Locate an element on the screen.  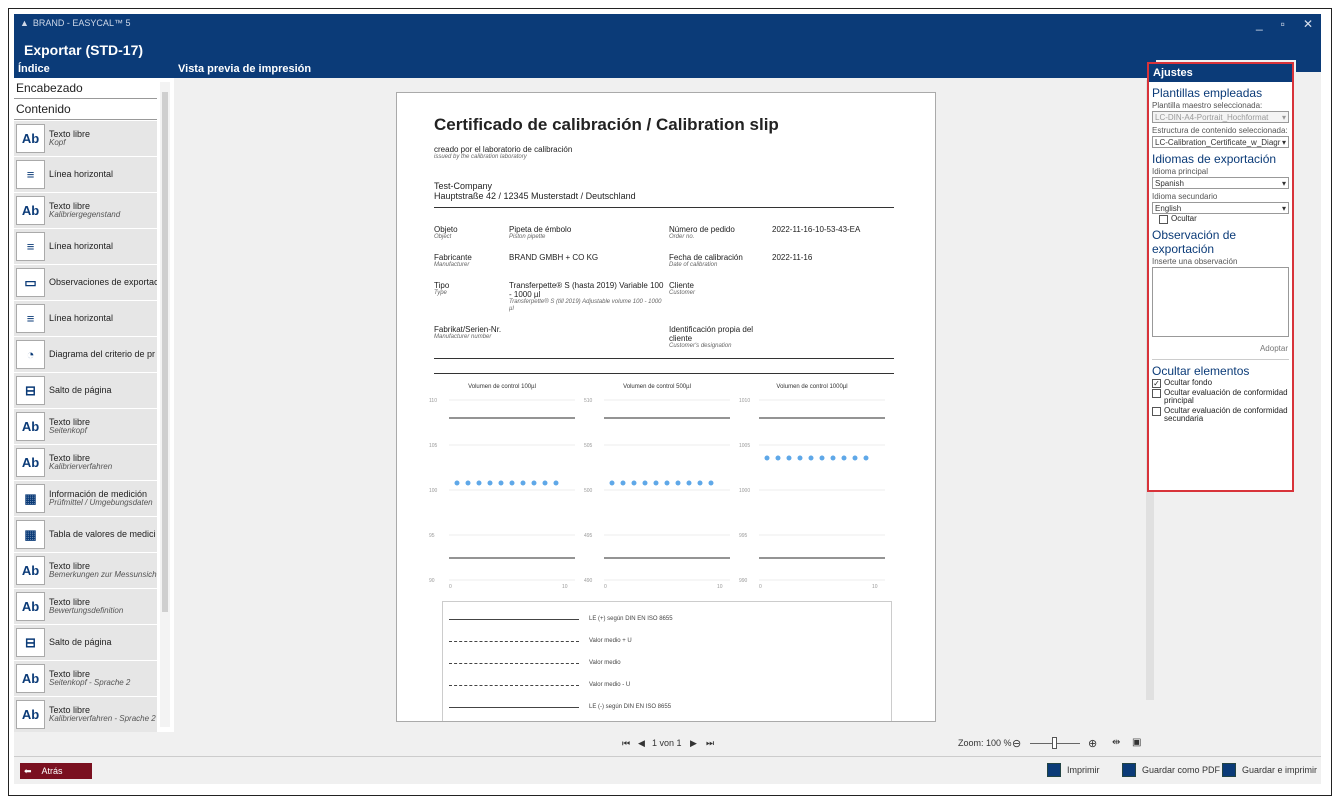
content-item: ◔ Diagrama del criterio de pr is located at coordinates (85, 354).